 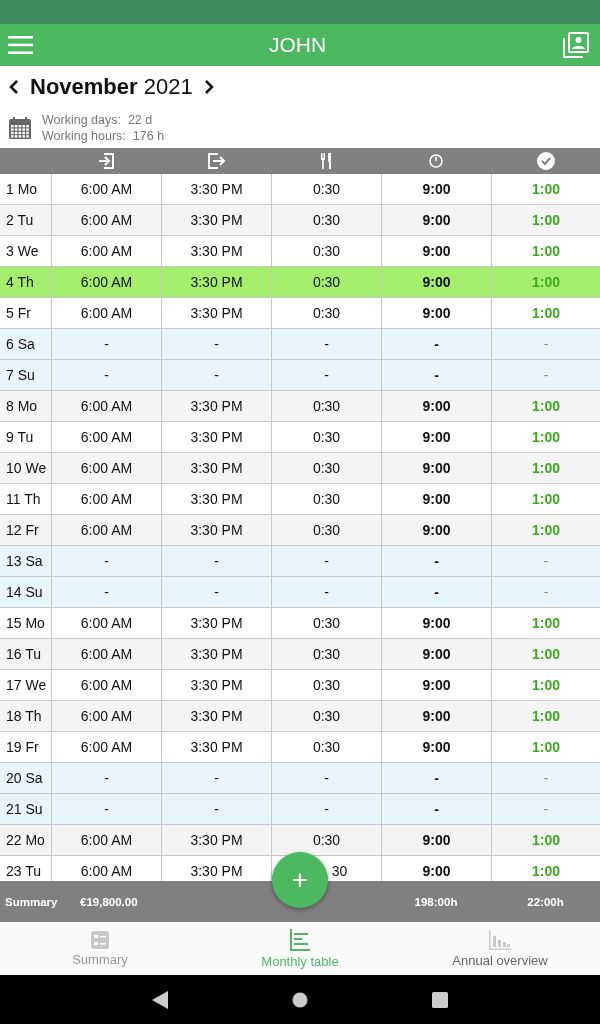 I want to click on table-row: 7 Su - - - - -, so click(x=300, y=375).